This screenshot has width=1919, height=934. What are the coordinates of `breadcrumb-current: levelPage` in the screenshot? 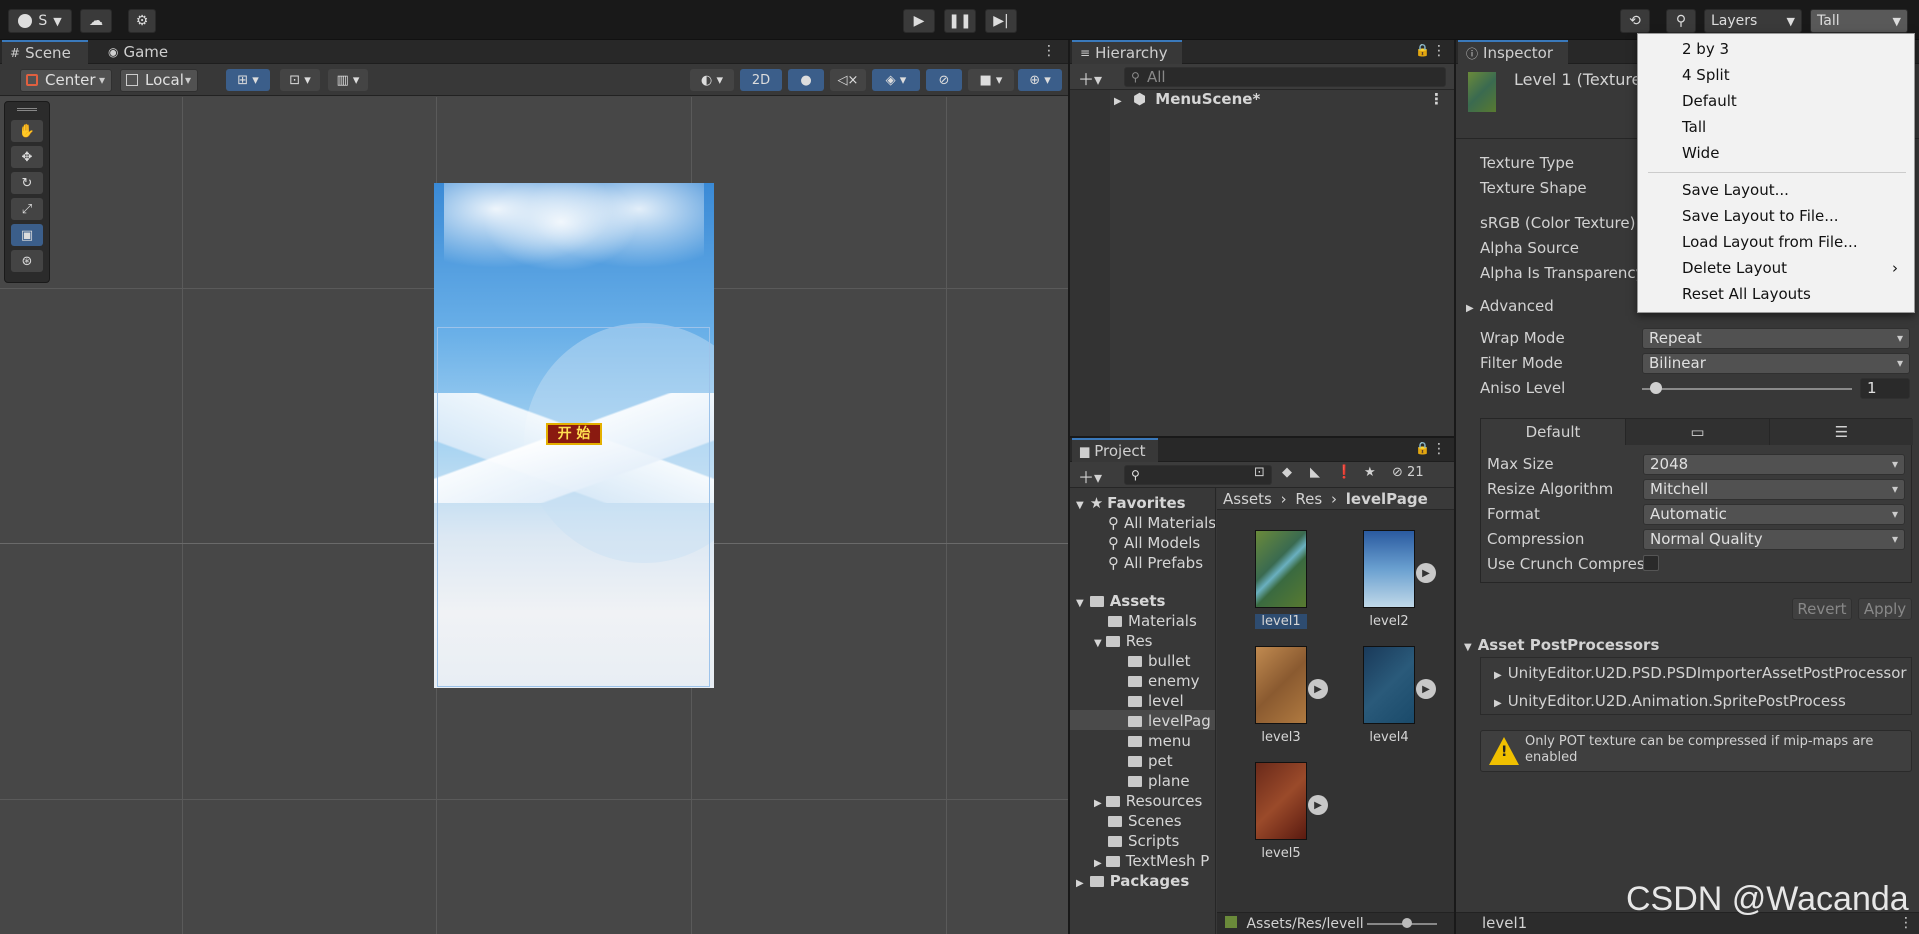 It's located at (1387, 499).